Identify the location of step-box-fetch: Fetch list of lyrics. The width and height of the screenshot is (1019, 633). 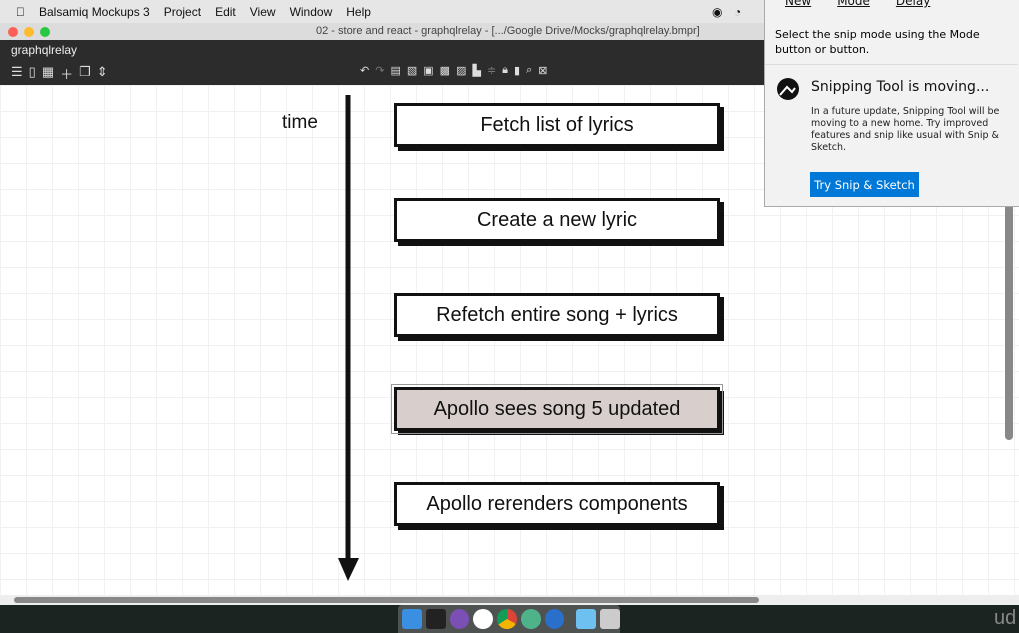
(557, 125).